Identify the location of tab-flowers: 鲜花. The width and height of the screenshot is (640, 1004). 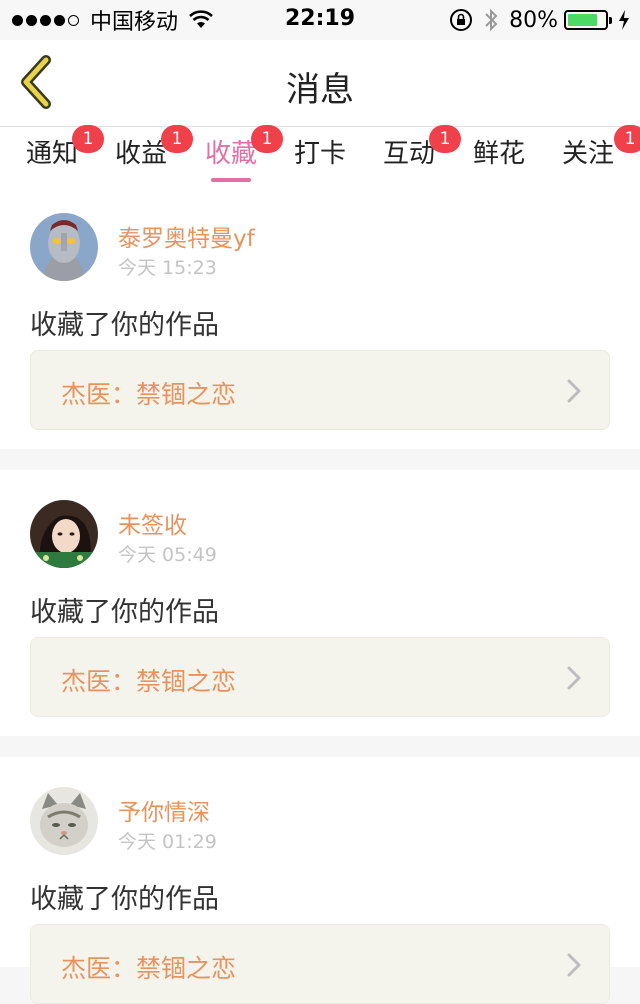
(499, 151).